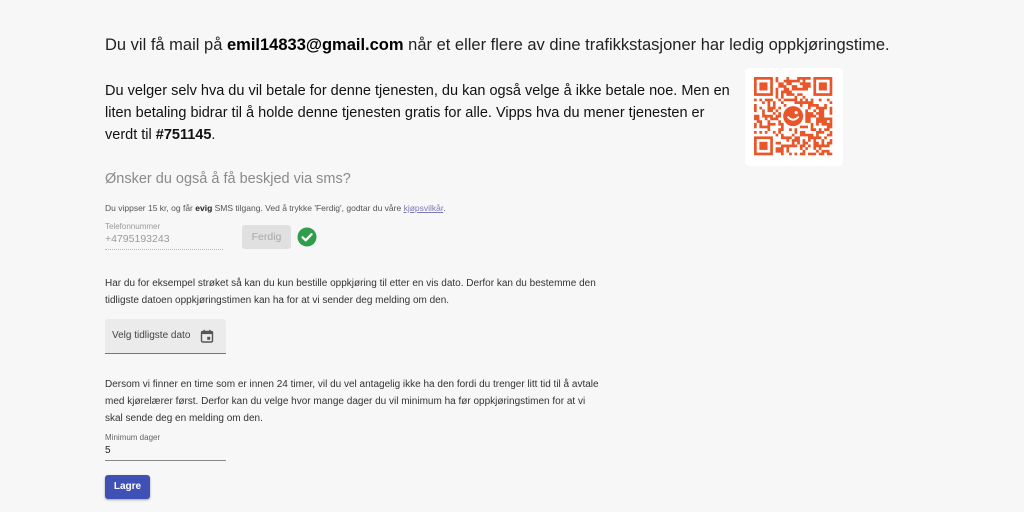  Describe the element at coordinates (164, 241) in the screenshot. I see `phone-input: +4795193243` at that location.